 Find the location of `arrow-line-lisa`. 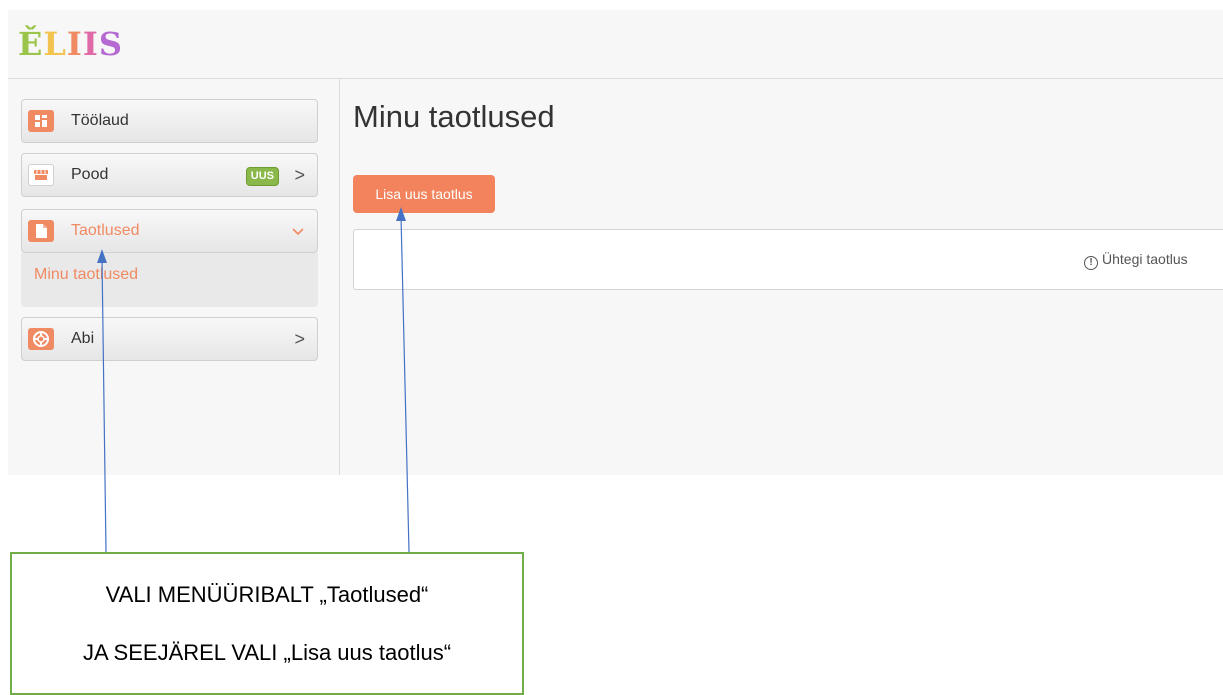

arrow-line-lisa is located at coordinates (405, 384).